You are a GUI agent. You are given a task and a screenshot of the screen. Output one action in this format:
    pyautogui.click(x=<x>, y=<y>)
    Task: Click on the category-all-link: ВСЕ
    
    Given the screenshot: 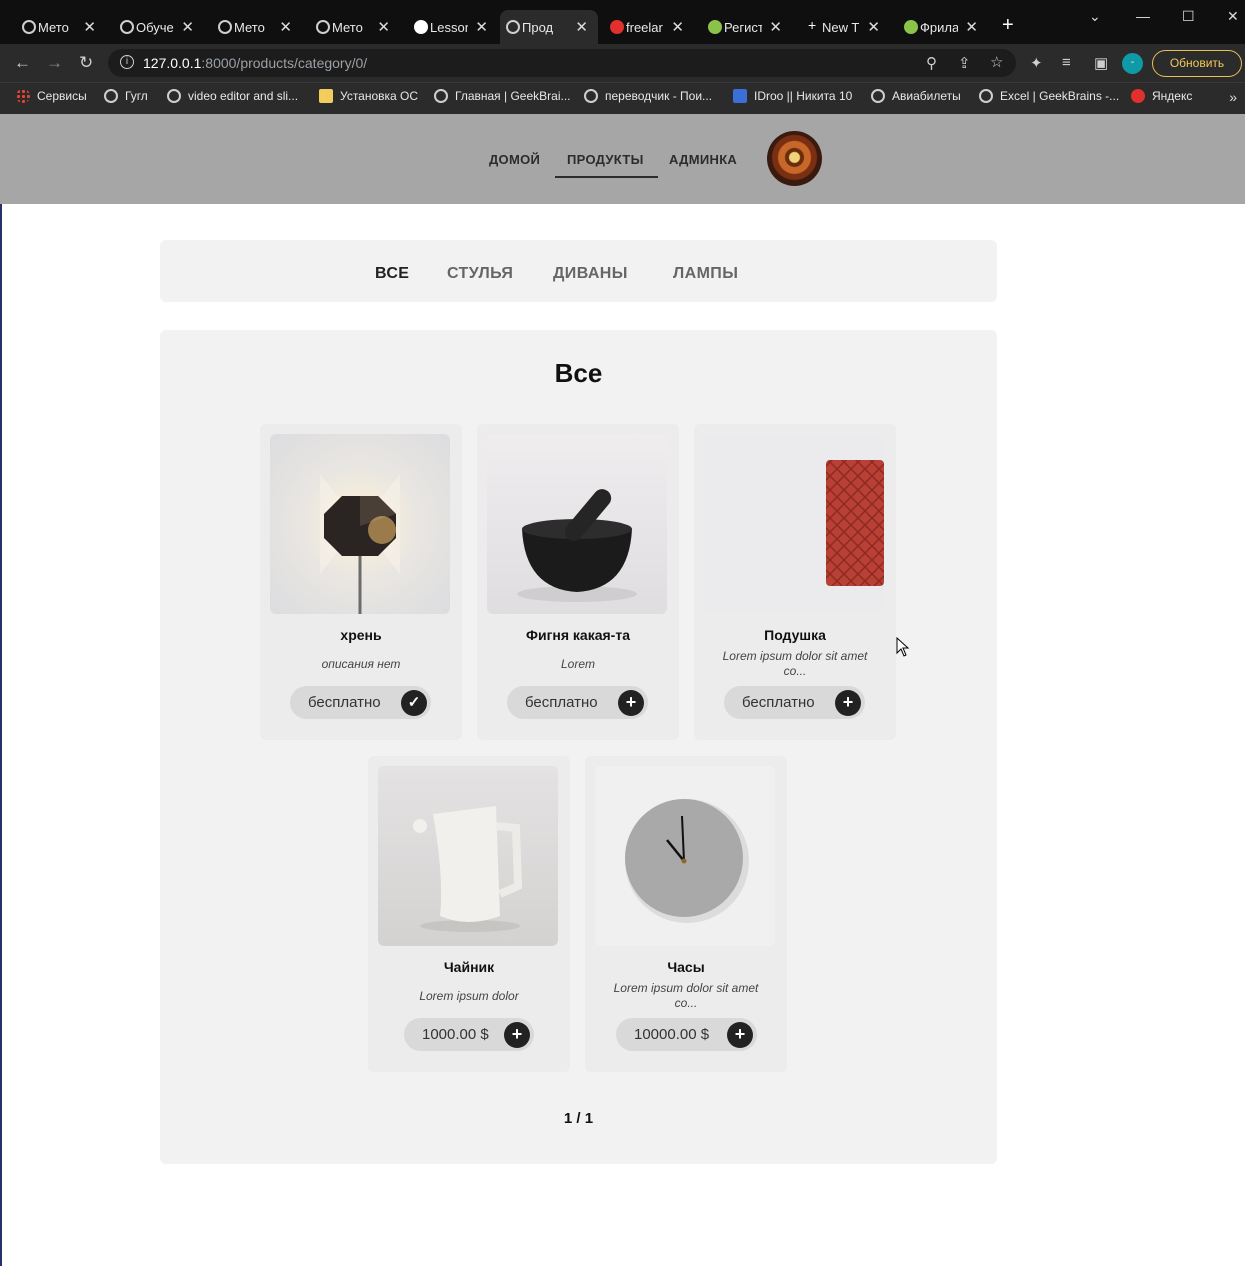 What is the action you would take?
    pyautogui.click(x=392, y=274)
    